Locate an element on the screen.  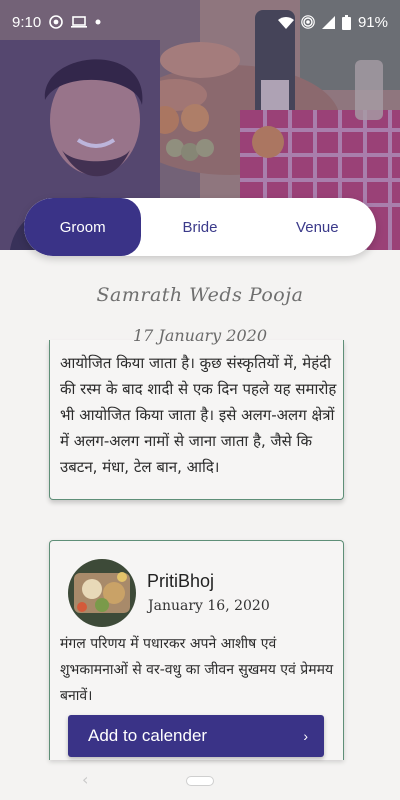
nav-home-pill is located at coordinates (200, 781).